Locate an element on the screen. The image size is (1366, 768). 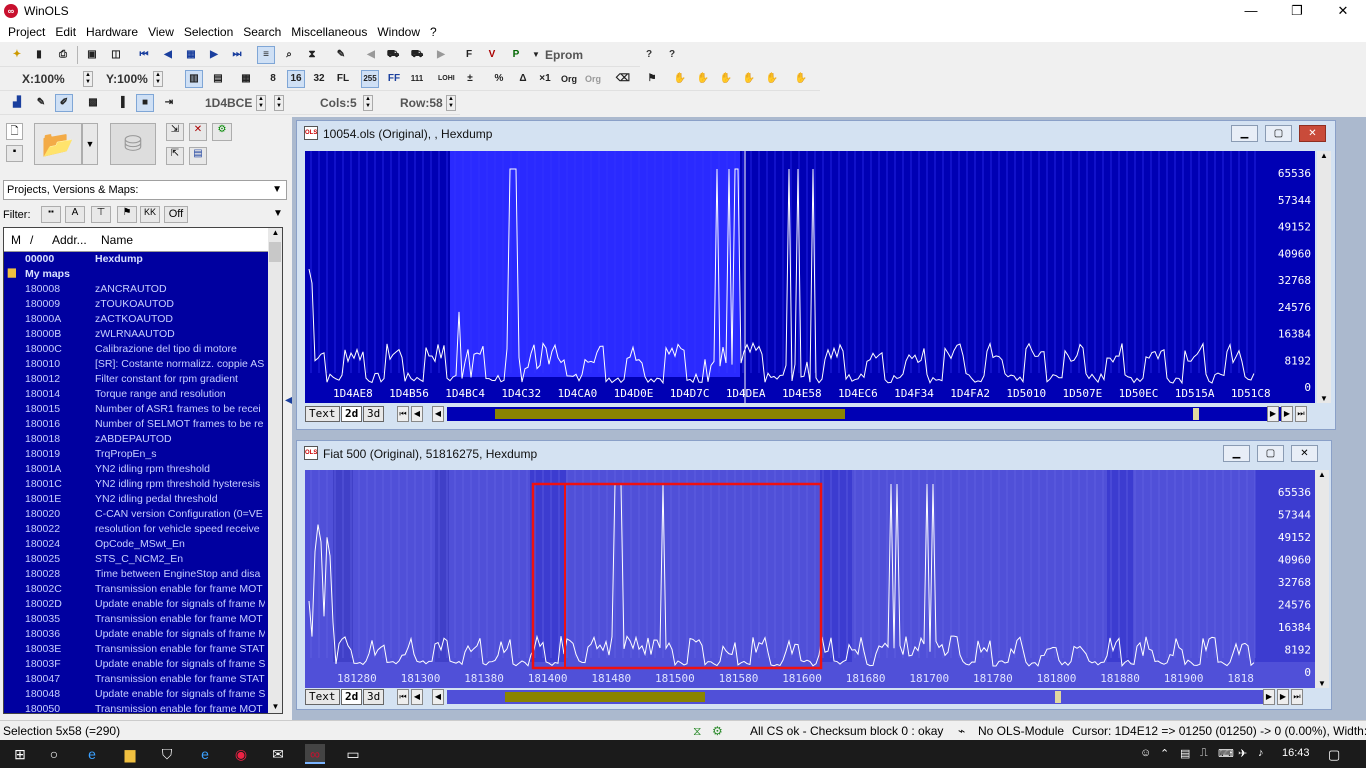
chrome-icon: ◉ is located at coordinates (241, 754).